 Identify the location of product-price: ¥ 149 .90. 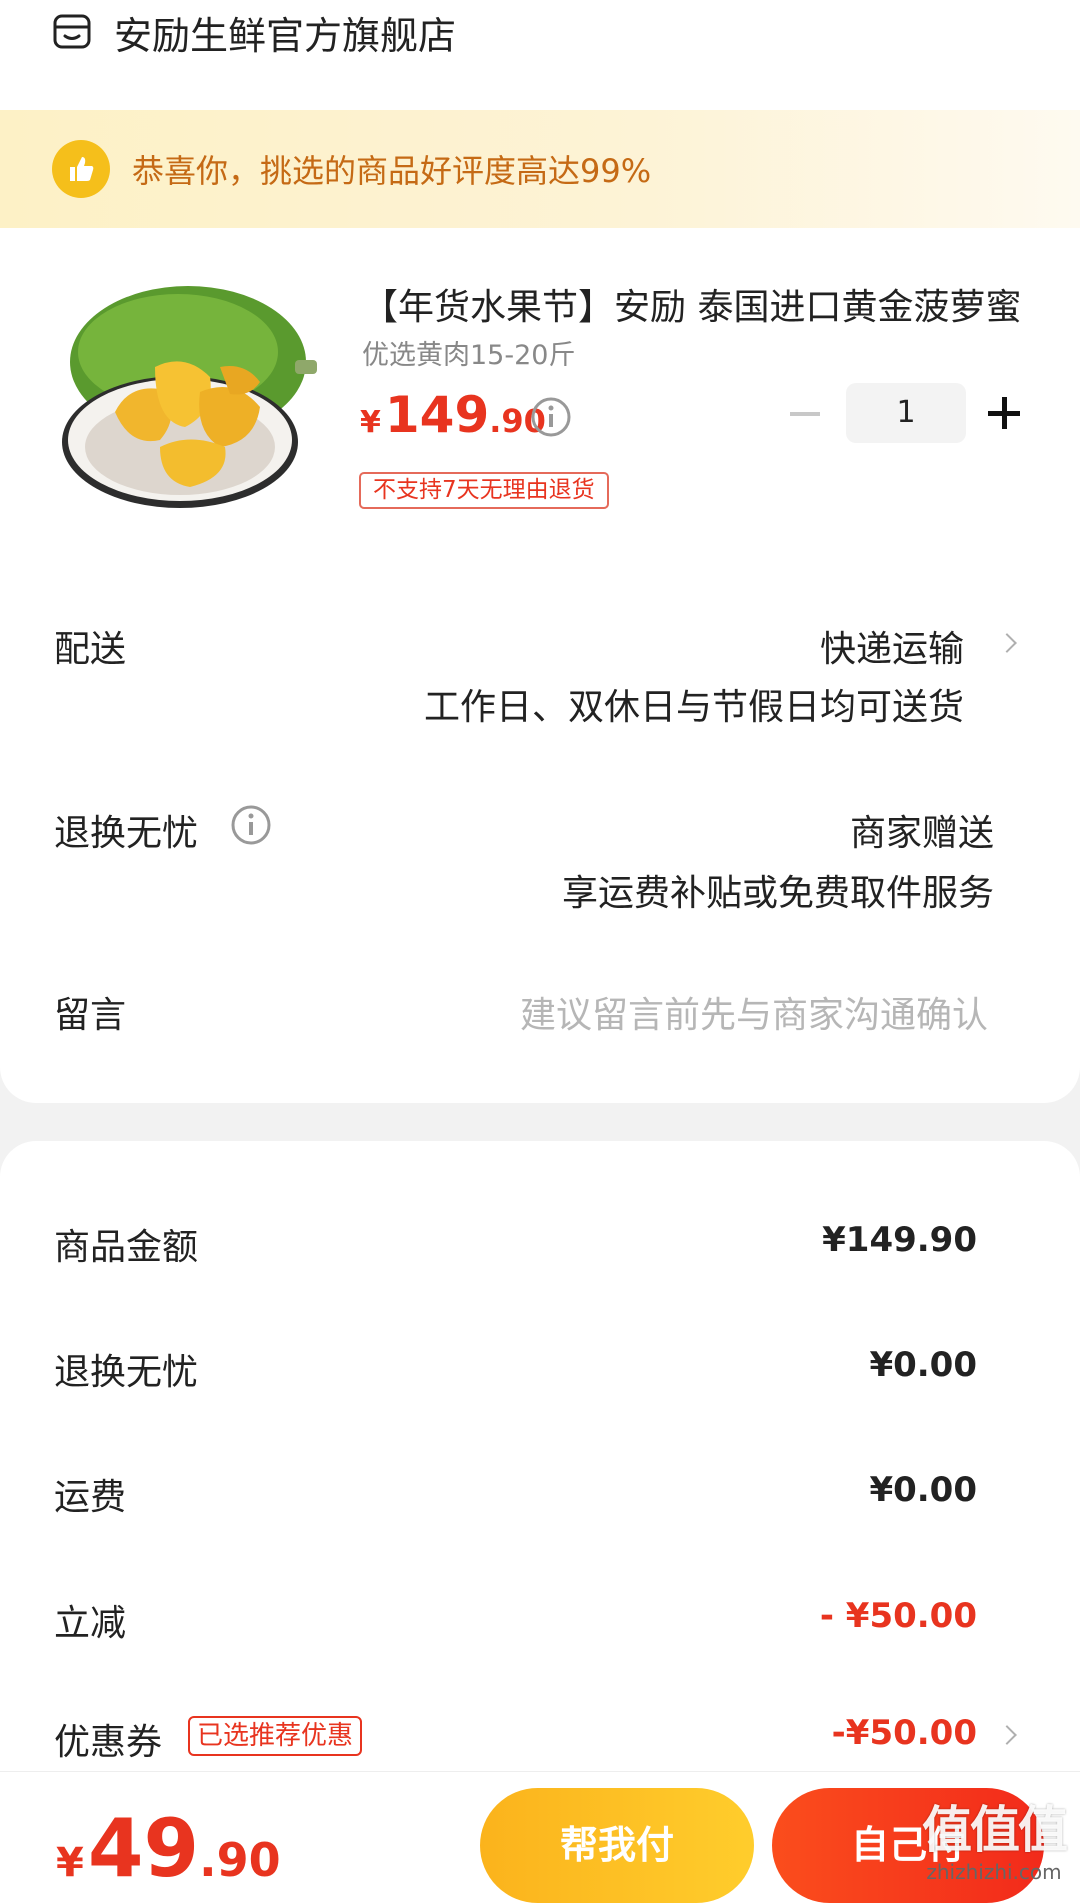
(453, 416).